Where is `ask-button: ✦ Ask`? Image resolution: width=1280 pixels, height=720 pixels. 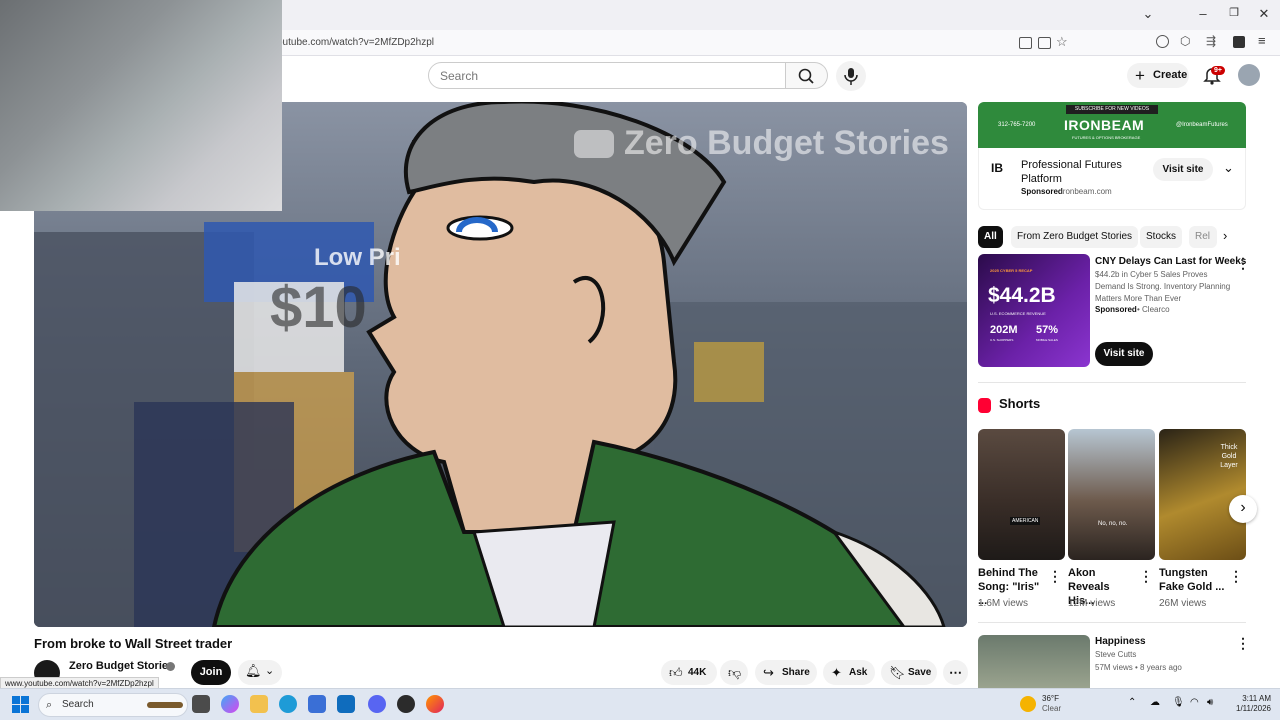 ask-button: ✦ Ask is located at coordinates (849, 672).